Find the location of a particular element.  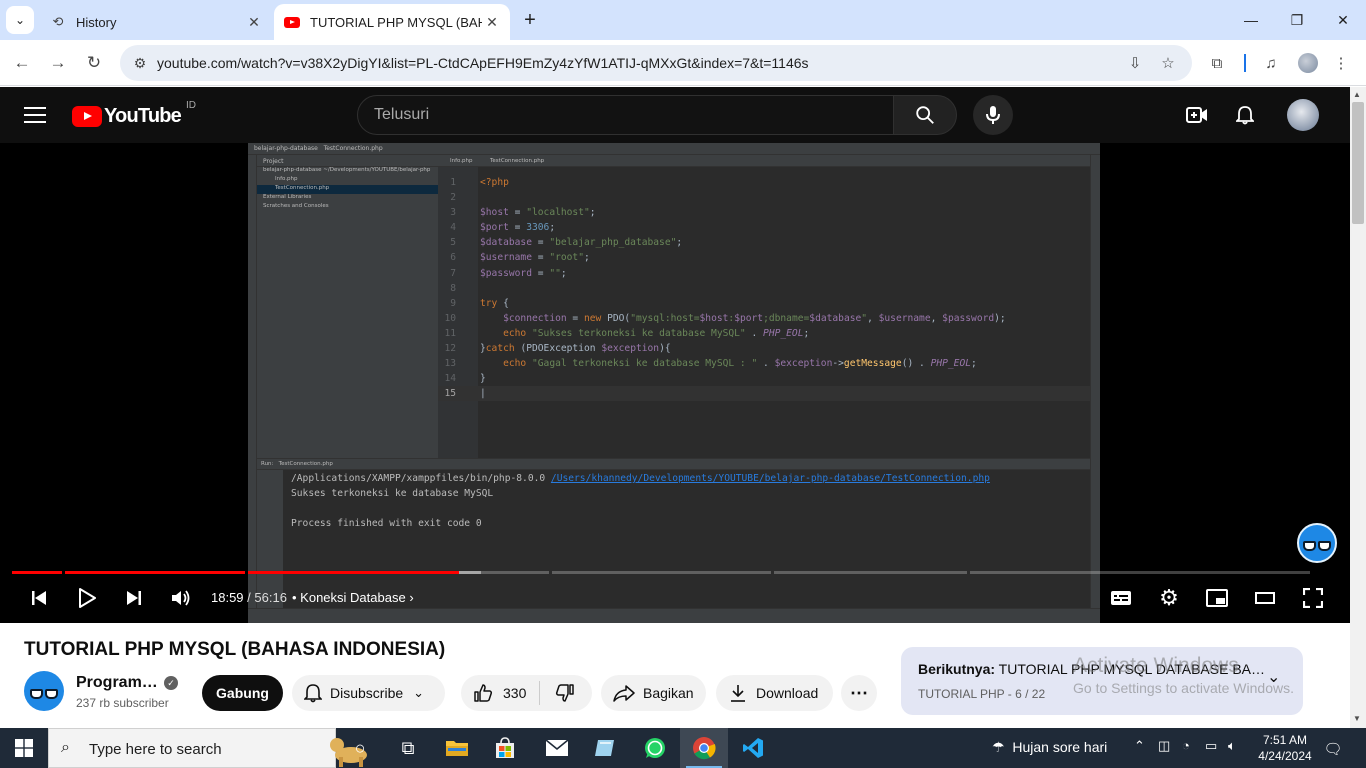

notification-center-icon: 🗨︎ is located at coordinates (1333, 749).